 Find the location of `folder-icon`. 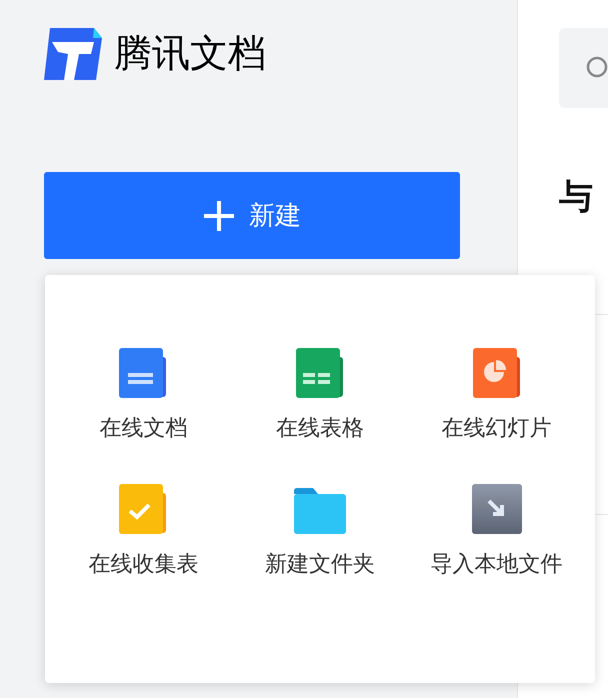

folder-icon is located at coordinates (319, 511).